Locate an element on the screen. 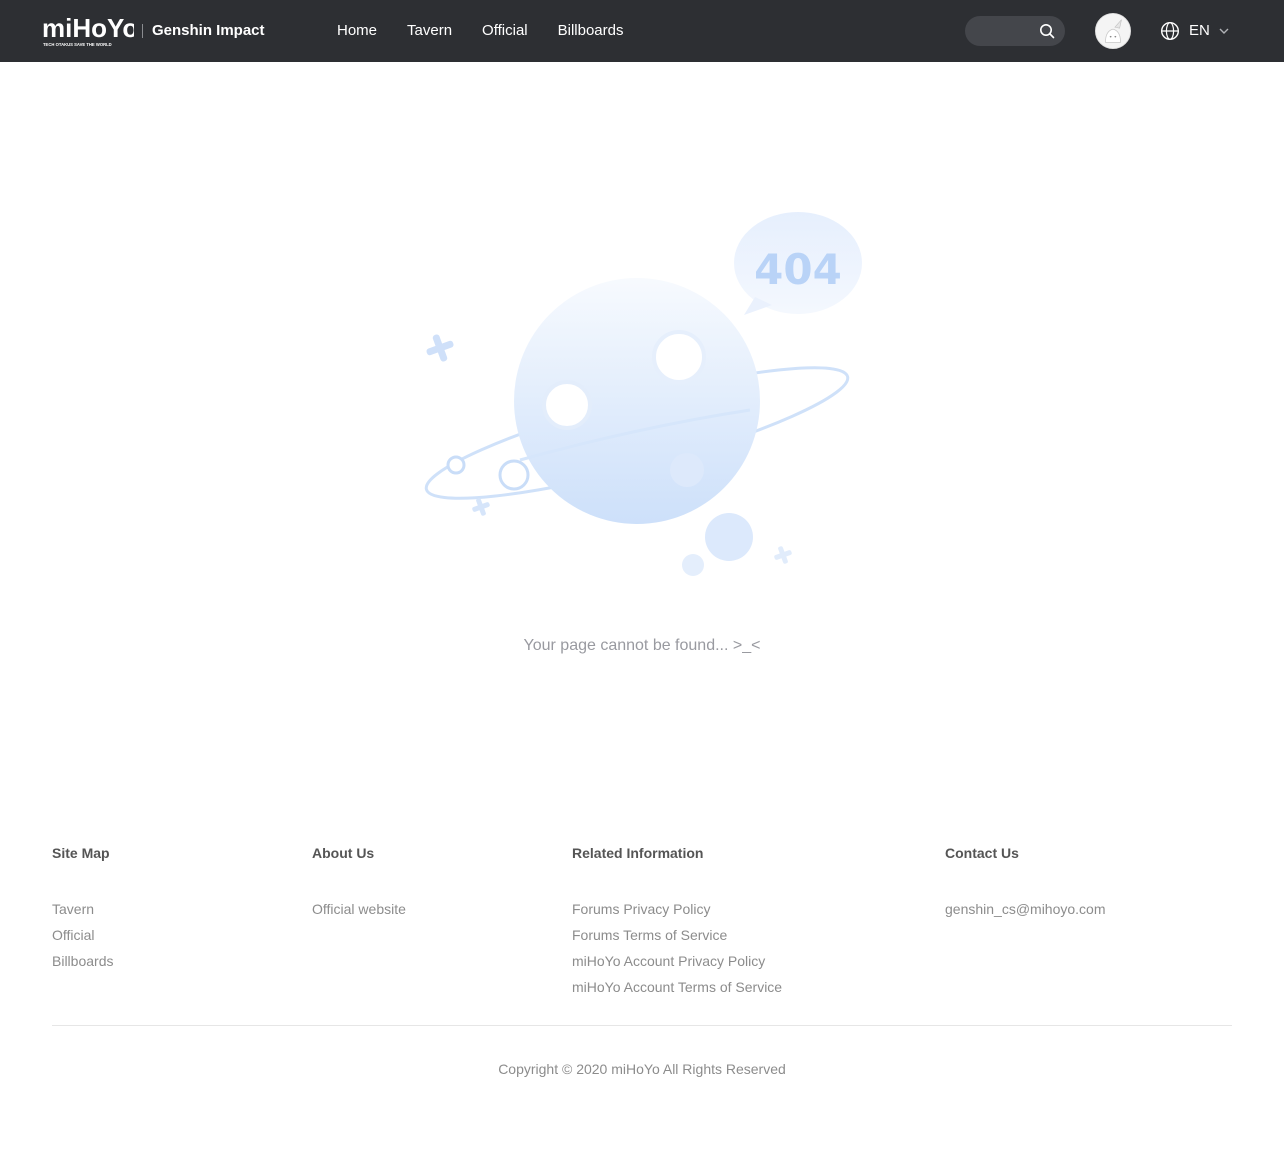  nav-tavern: Tavern is located at coordinates (429, 31).